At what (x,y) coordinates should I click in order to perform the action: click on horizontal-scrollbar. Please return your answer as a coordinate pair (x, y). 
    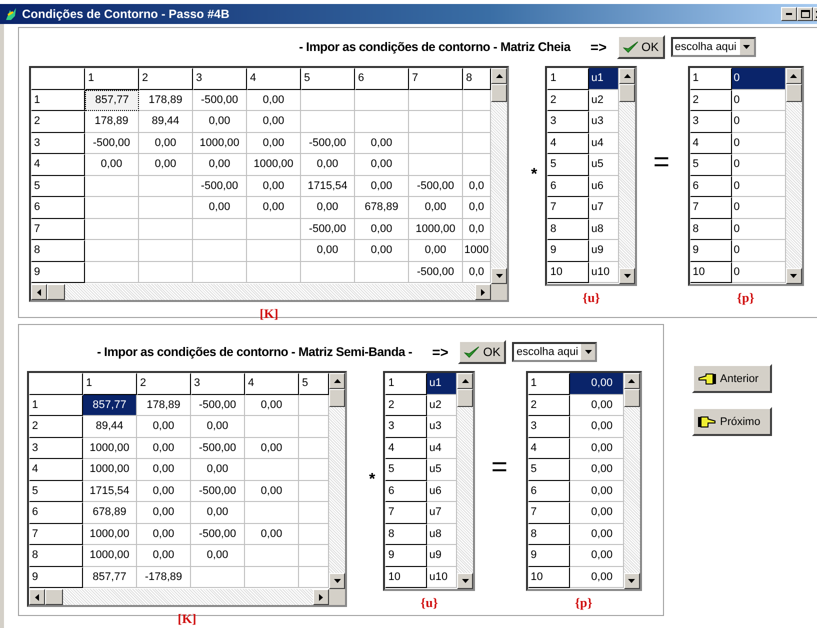
    Looking at the image, I should click on (187, 597).